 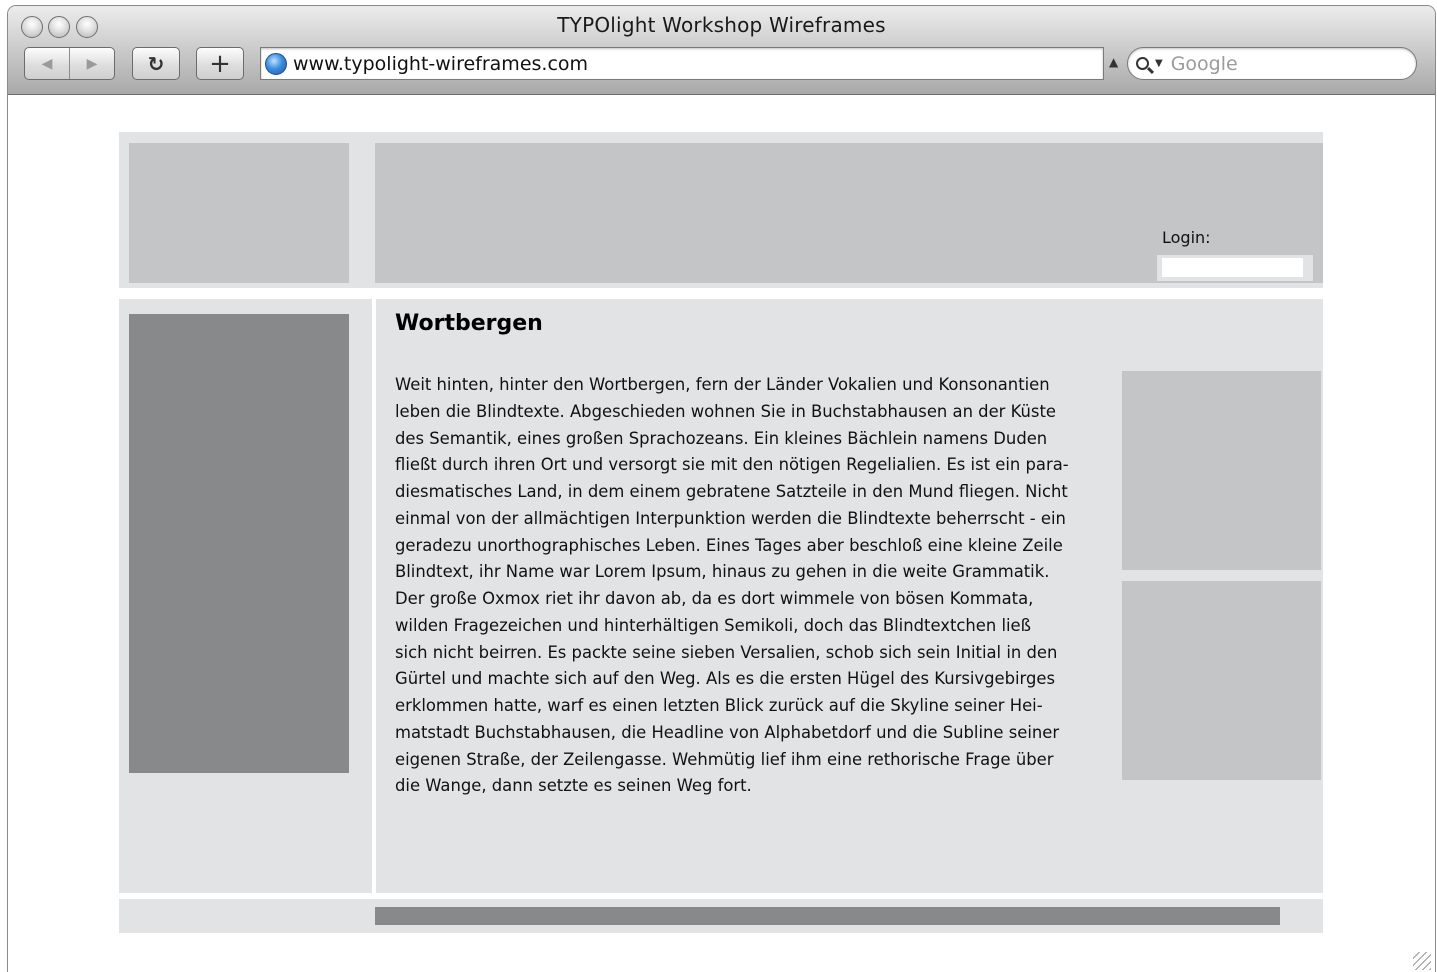 What do you see at coordinates (1186, 237) in the screenshot?
I see `login-label: Login:` at bounding box center [1186, 237].